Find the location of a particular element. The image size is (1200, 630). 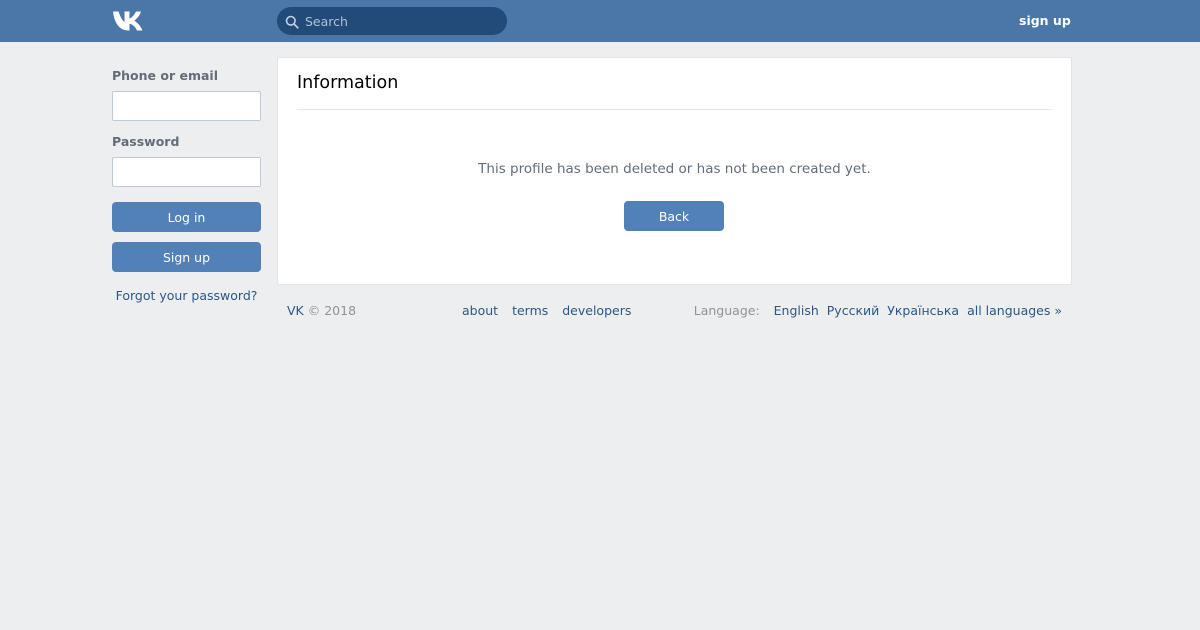

copyright-text: © 2018 is located at coordinates (332, 310).